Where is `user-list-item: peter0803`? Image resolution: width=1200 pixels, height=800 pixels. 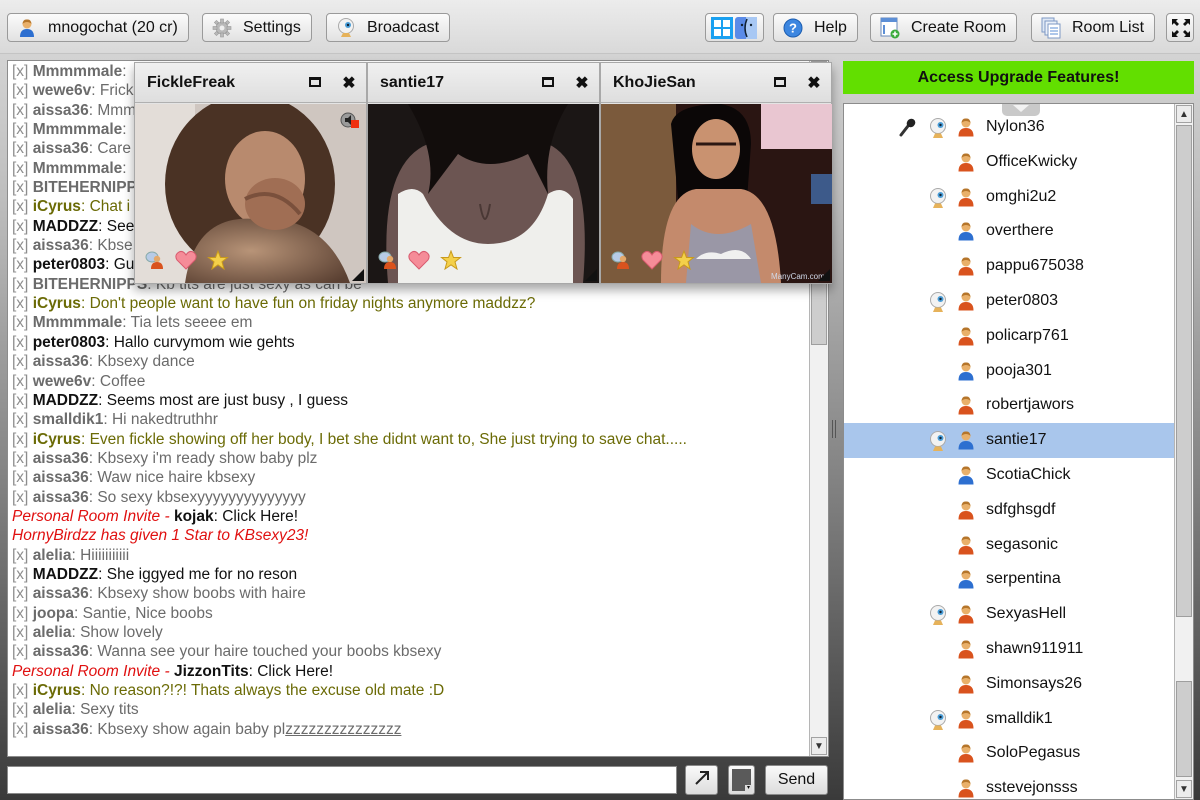
user-list-item: peter0803 is located at coordinates (1010, 301).